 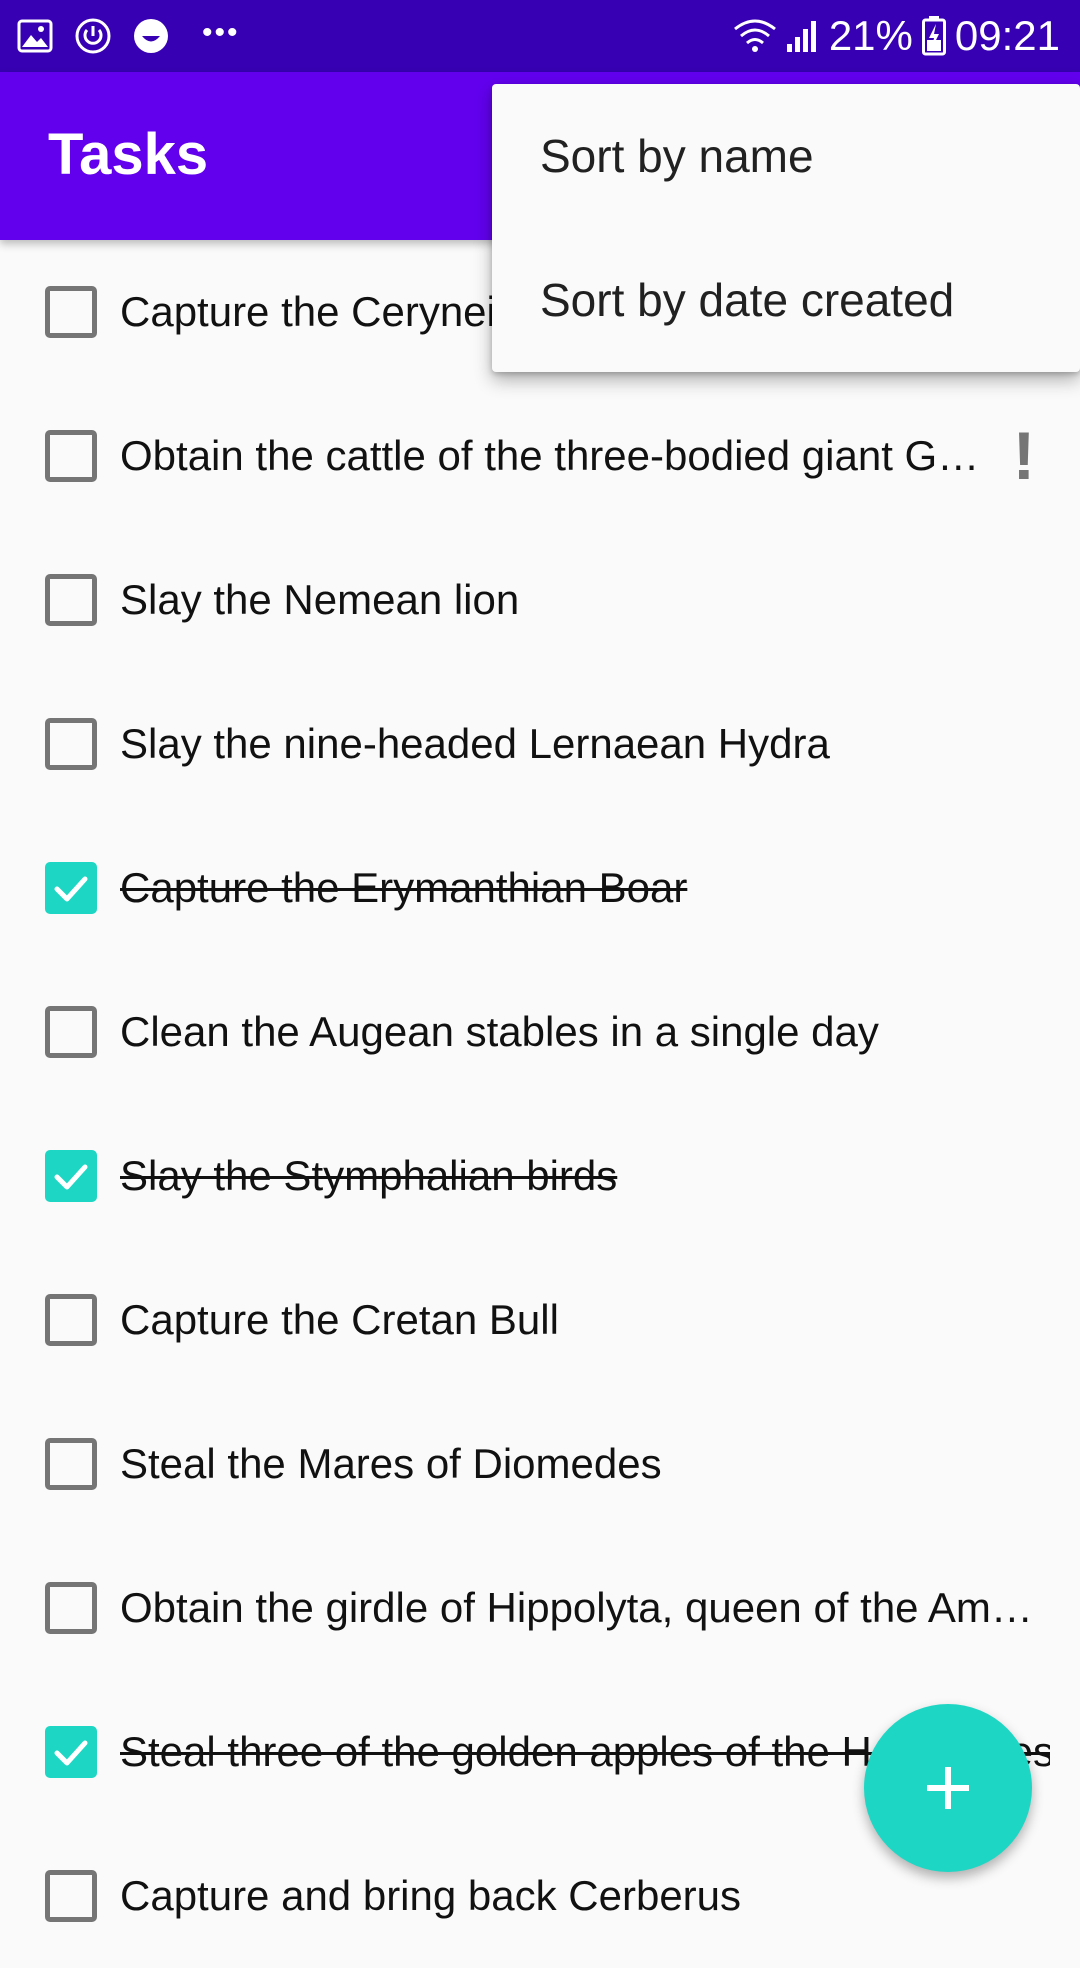 I want to click on add-task-button, so click(x=948, y=1788).